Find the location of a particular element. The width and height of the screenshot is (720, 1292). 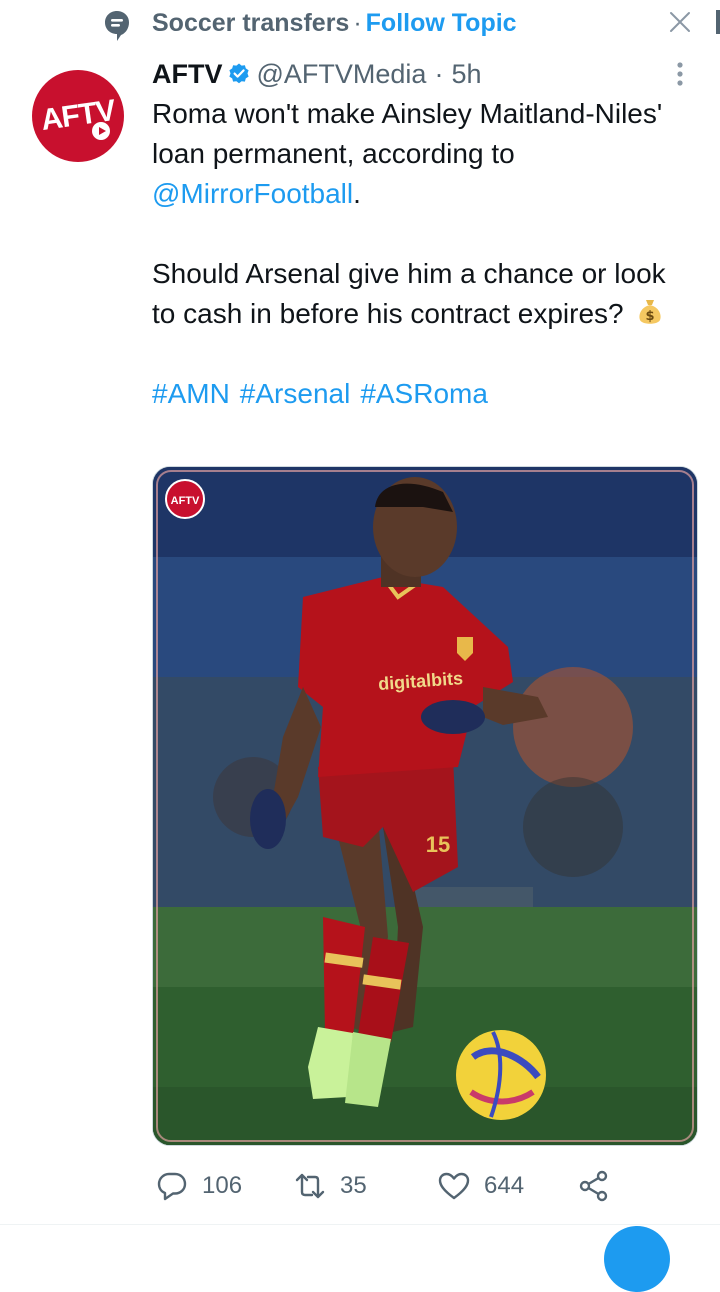

scroll-edge-indicator is located at coordinates (718, 22).